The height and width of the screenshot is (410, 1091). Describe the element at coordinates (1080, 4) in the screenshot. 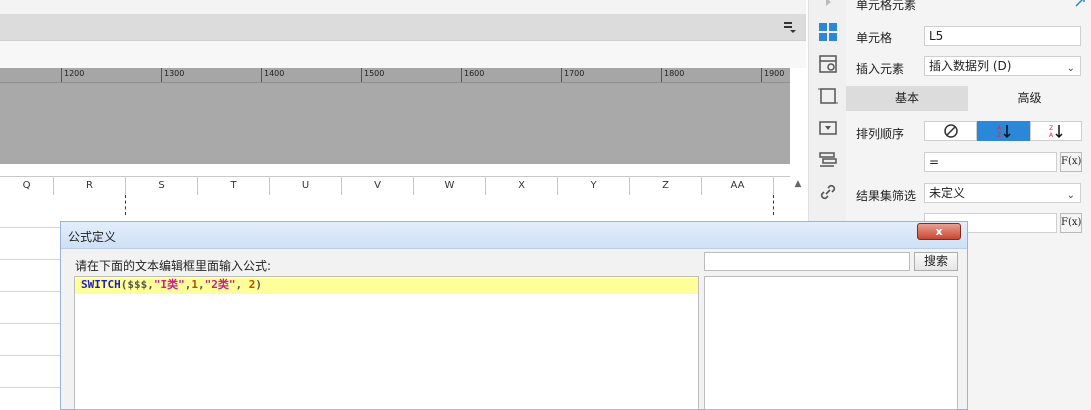

I see `expand-icon` at that location.